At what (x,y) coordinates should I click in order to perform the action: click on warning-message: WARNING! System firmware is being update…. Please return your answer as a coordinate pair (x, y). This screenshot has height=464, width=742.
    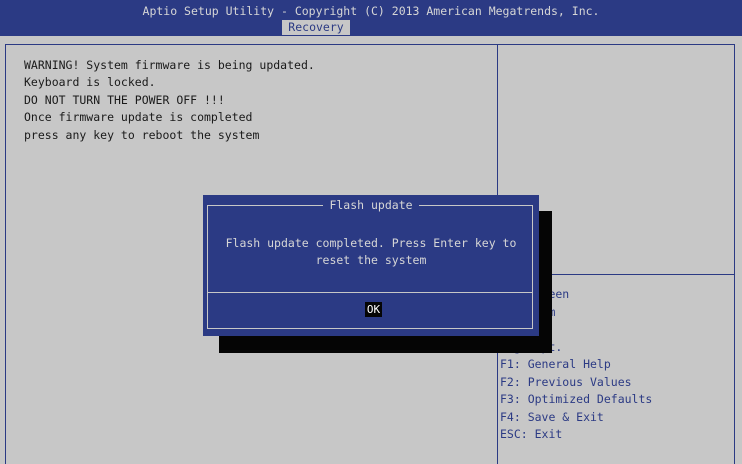
    Looking at the image, I should click on (169, 100).